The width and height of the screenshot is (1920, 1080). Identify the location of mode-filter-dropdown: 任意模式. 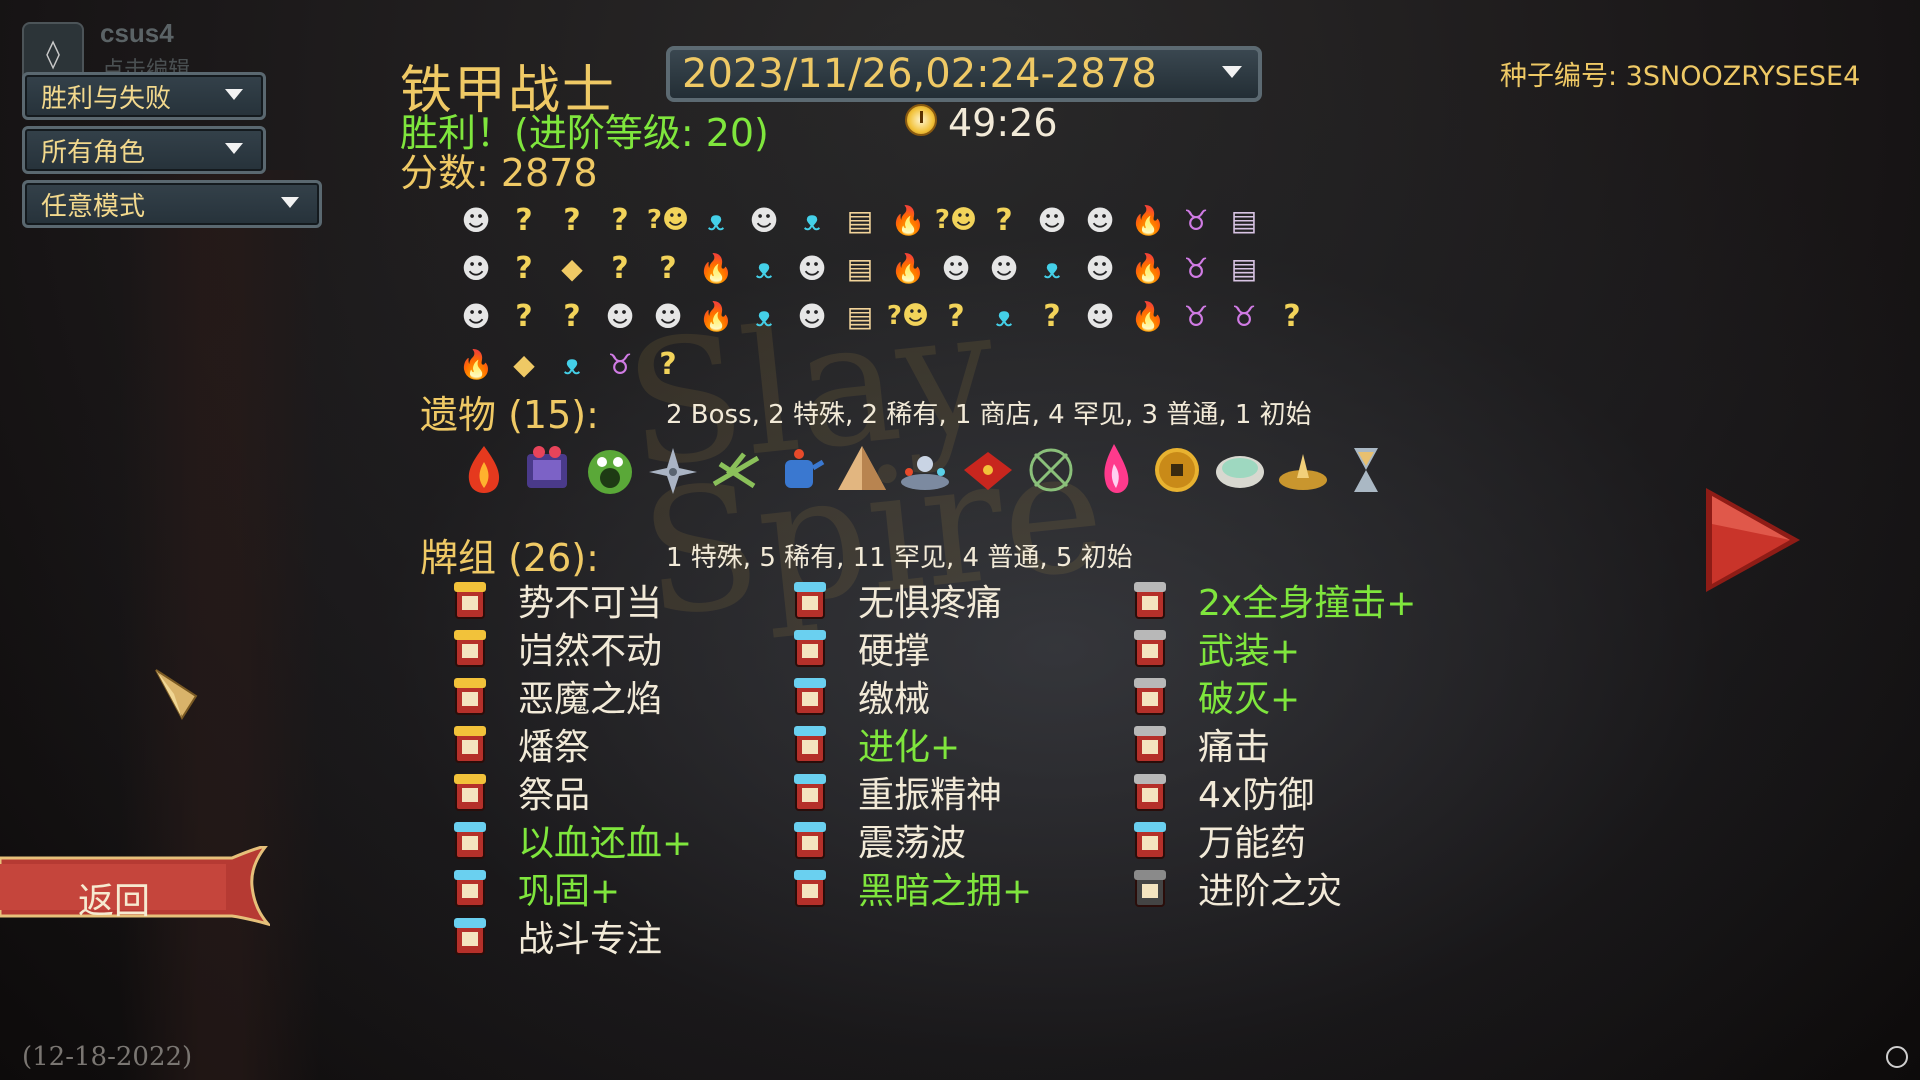
(172, 204).